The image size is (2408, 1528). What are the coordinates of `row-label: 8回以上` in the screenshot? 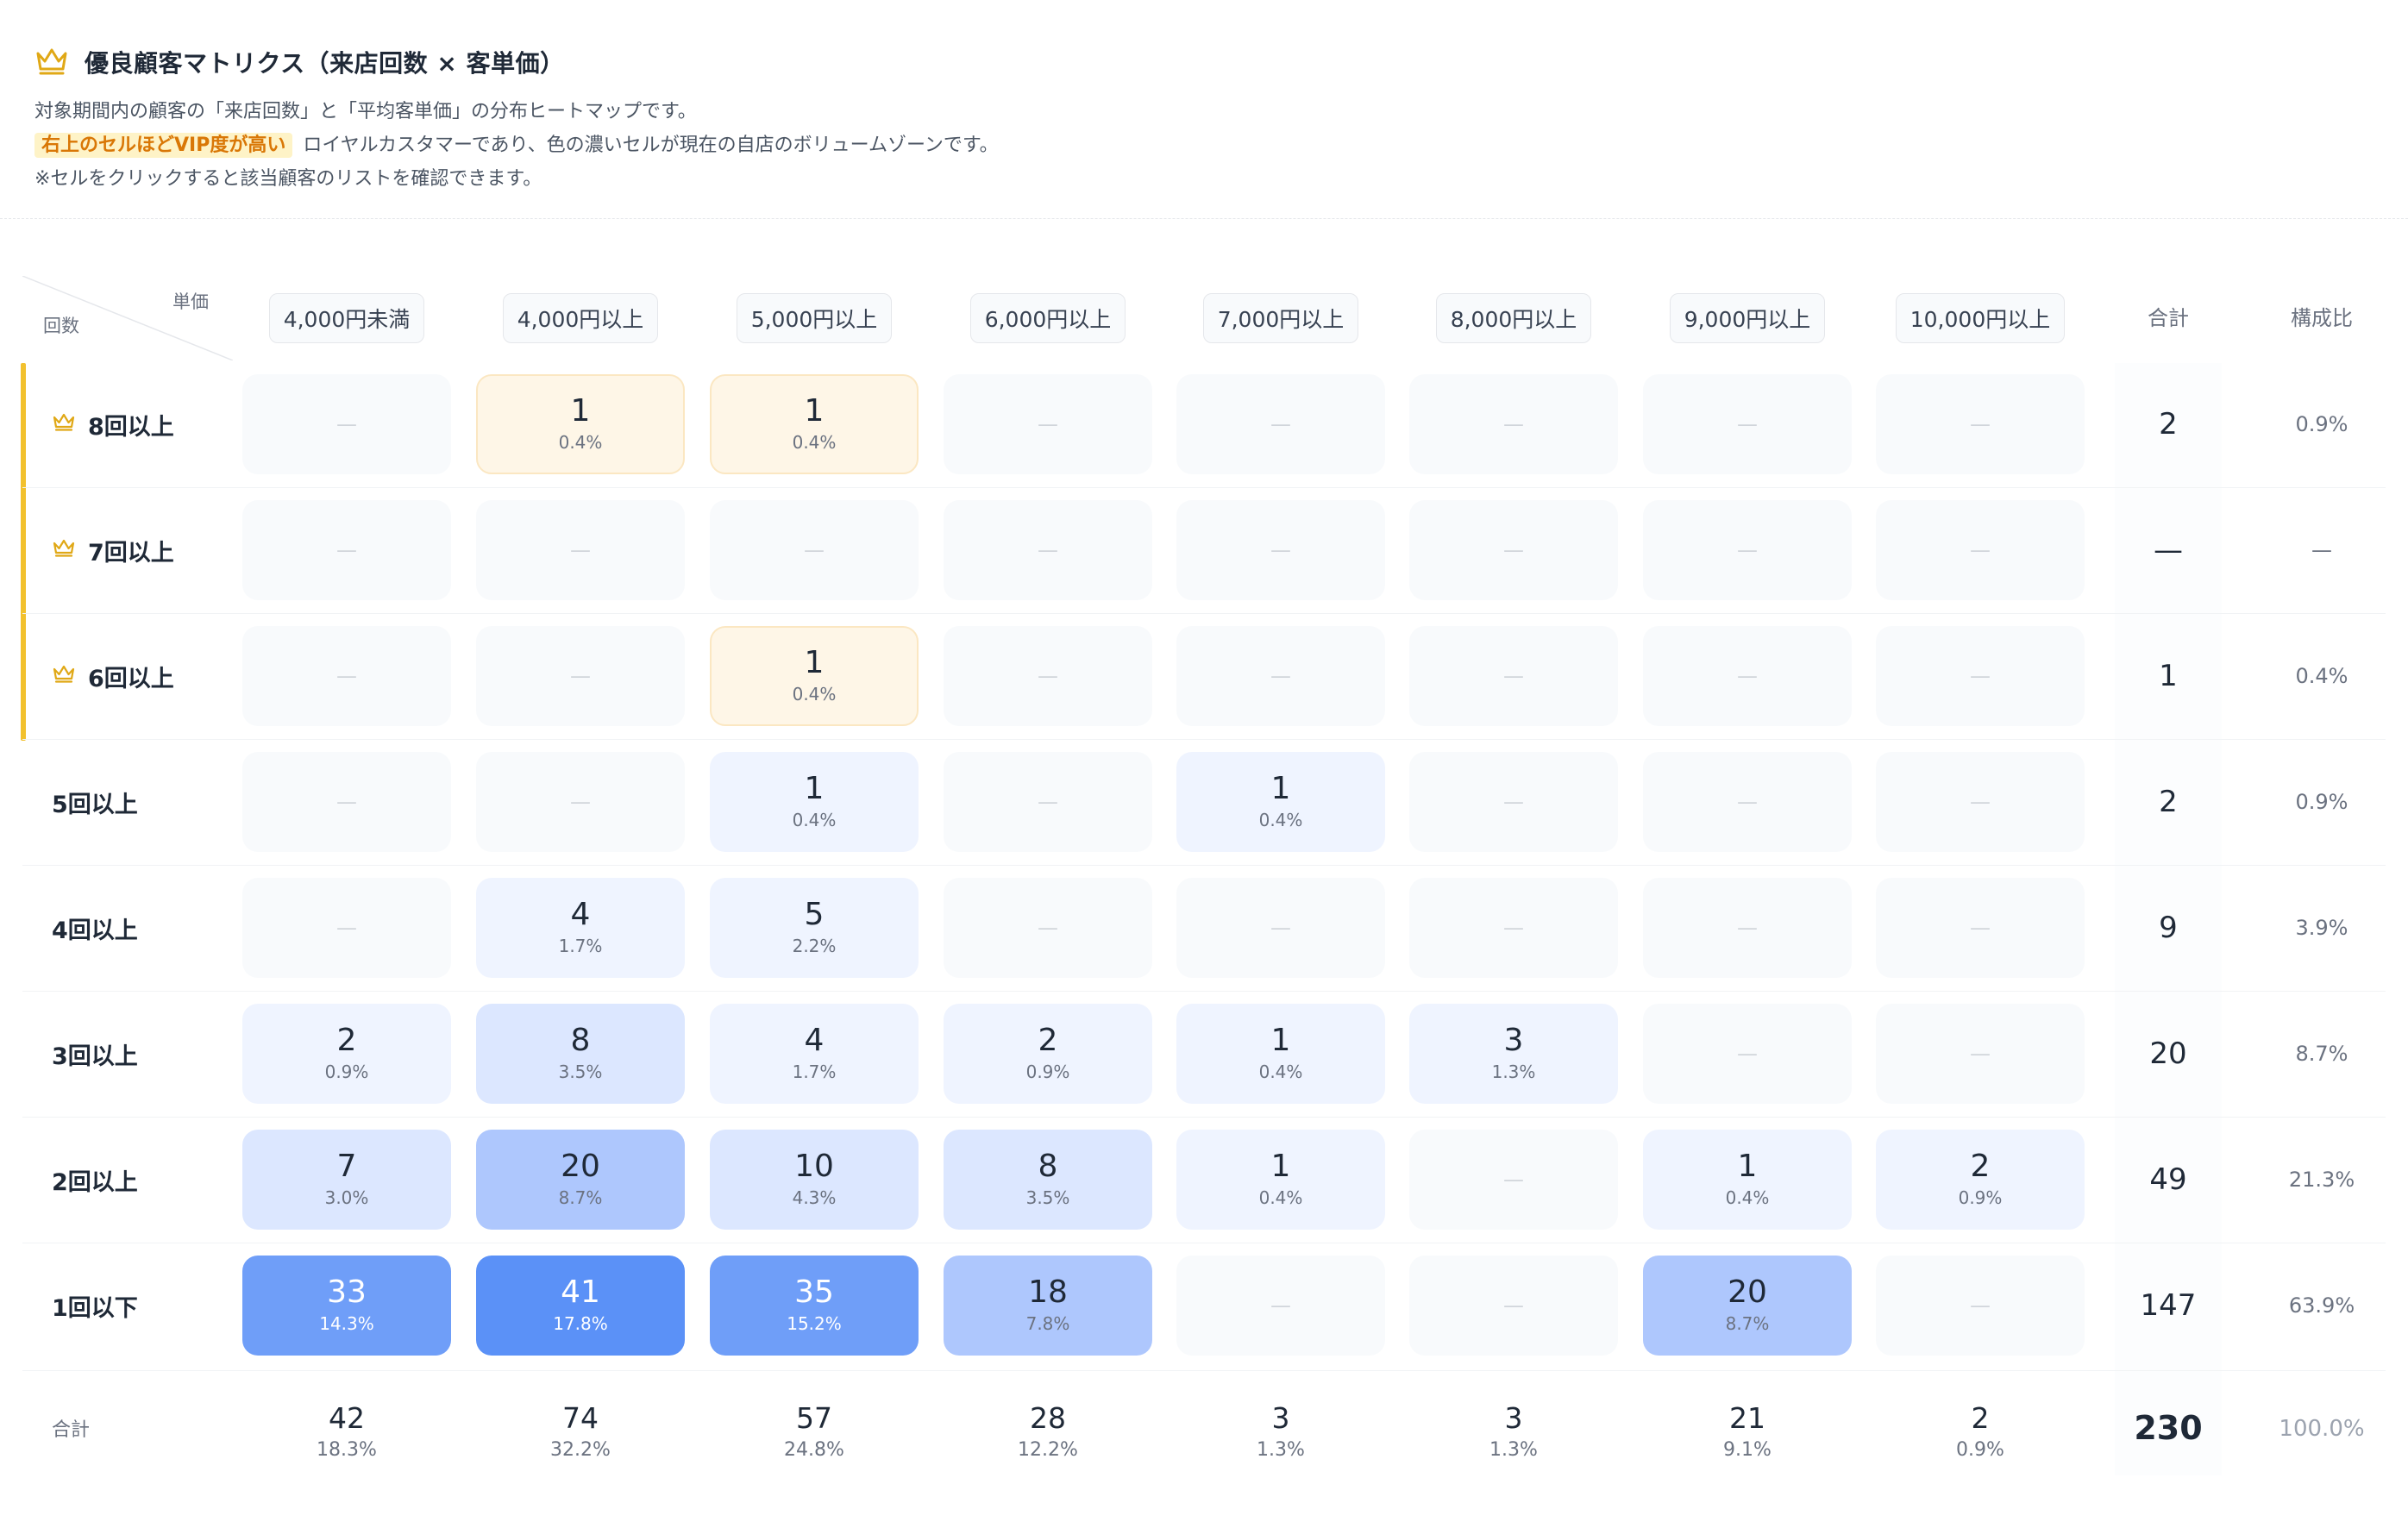 It's located at (113, 424).